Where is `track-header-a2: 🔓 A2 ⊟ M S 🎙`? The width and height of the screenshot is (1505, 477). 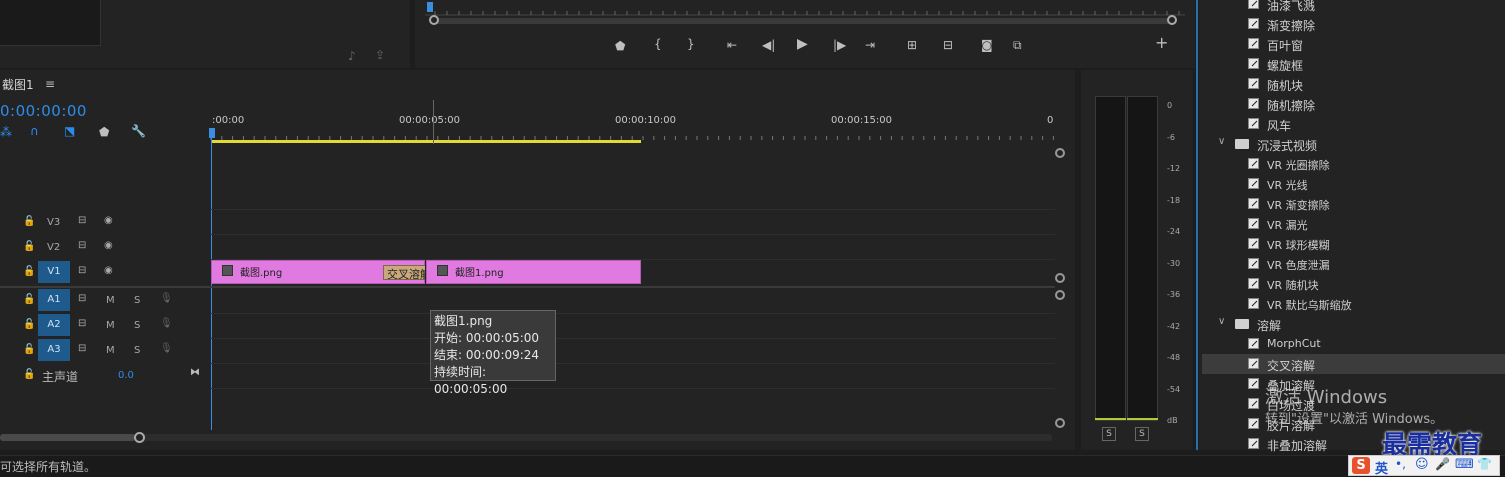
track-header-a2: 🔓 A2 ⊟ M S 🎙 is located at coordinates (105, 326).